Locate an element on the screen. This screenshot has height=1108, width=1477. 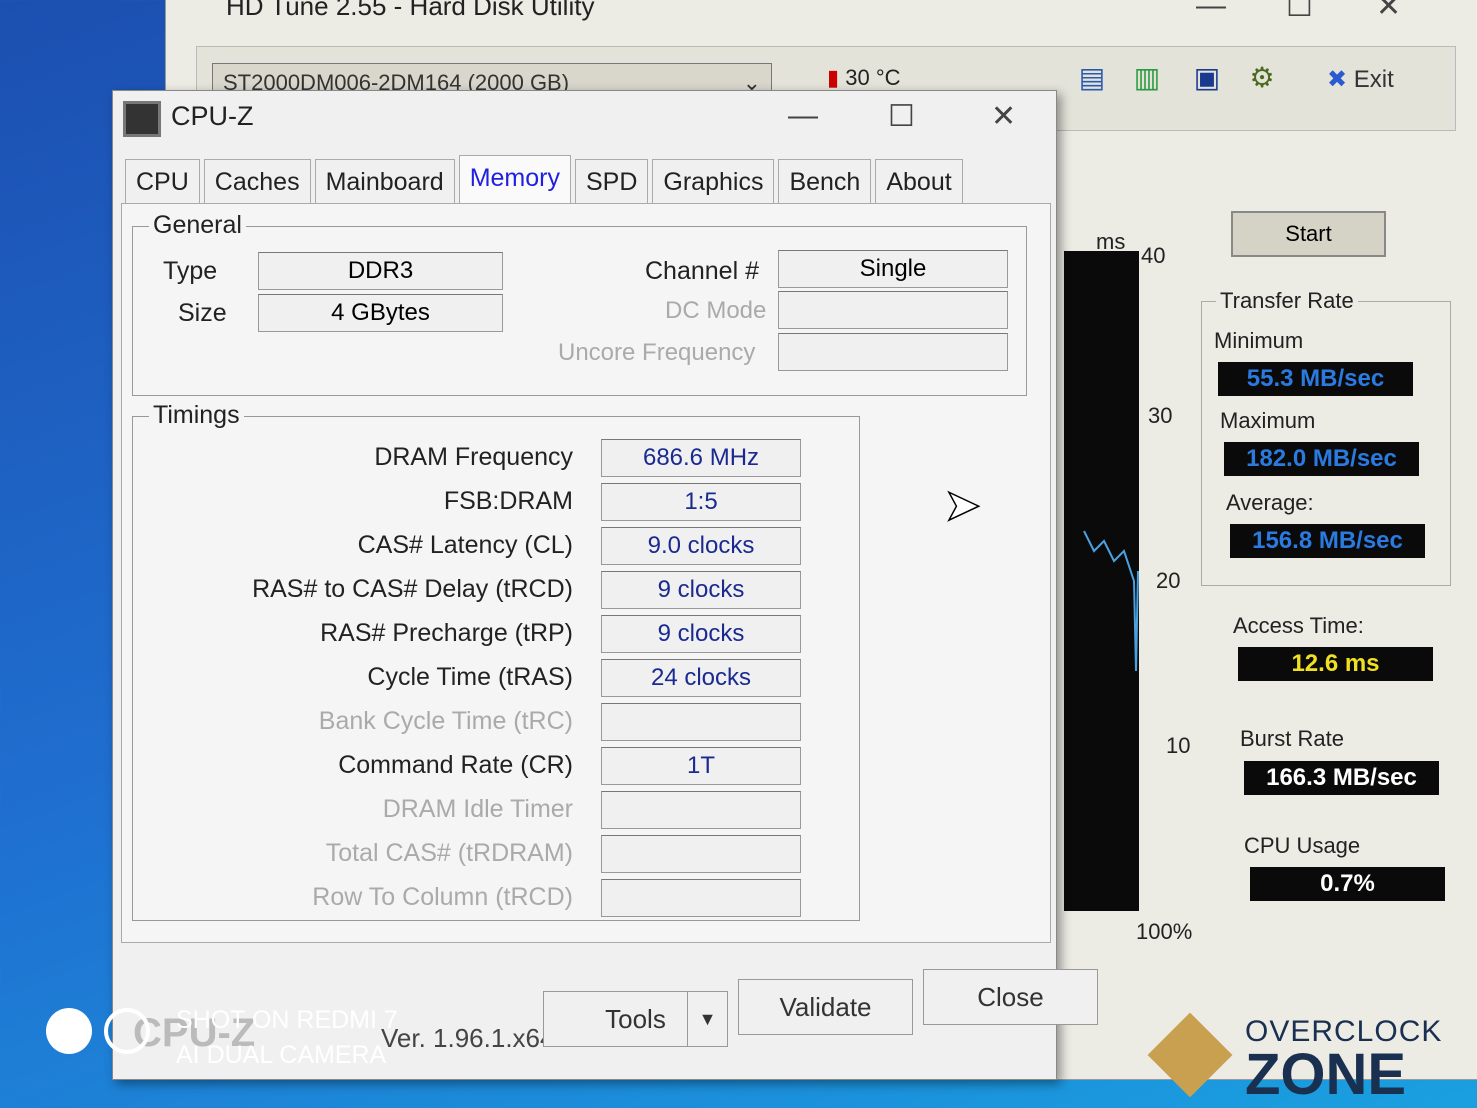
graph-tick: 10 is located at coordinates (1178, 745).